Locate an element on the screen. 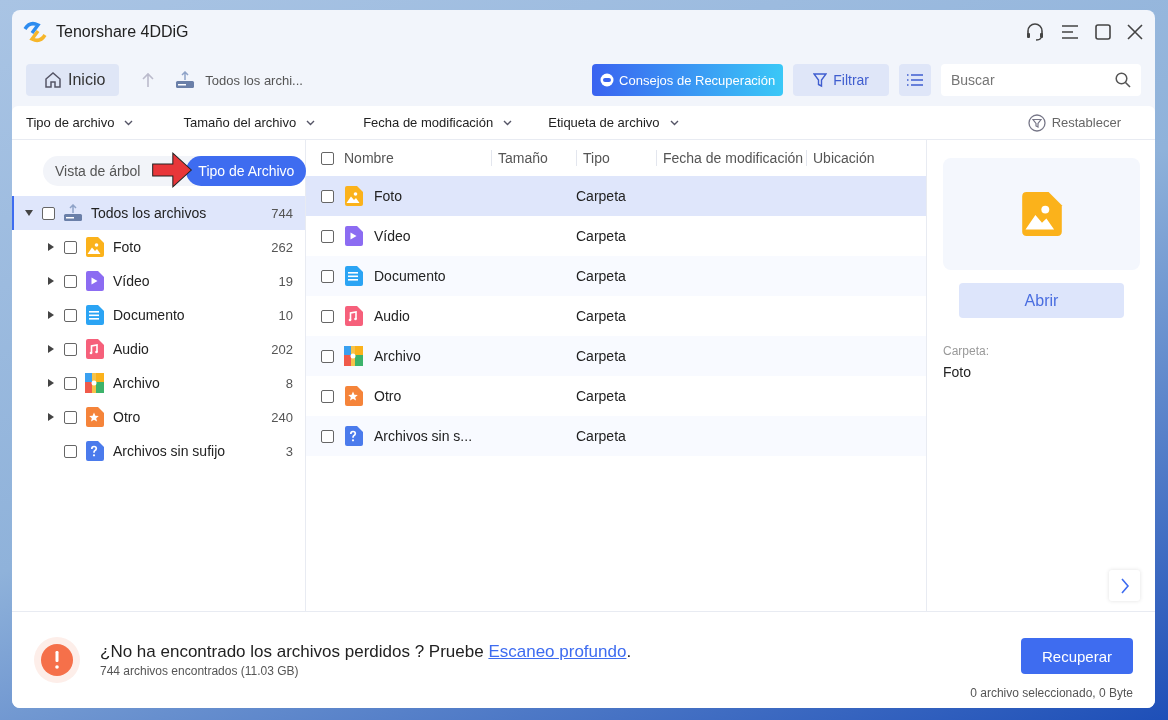  table-row: Archivo Carpeta is located at coordinates (616, 356).